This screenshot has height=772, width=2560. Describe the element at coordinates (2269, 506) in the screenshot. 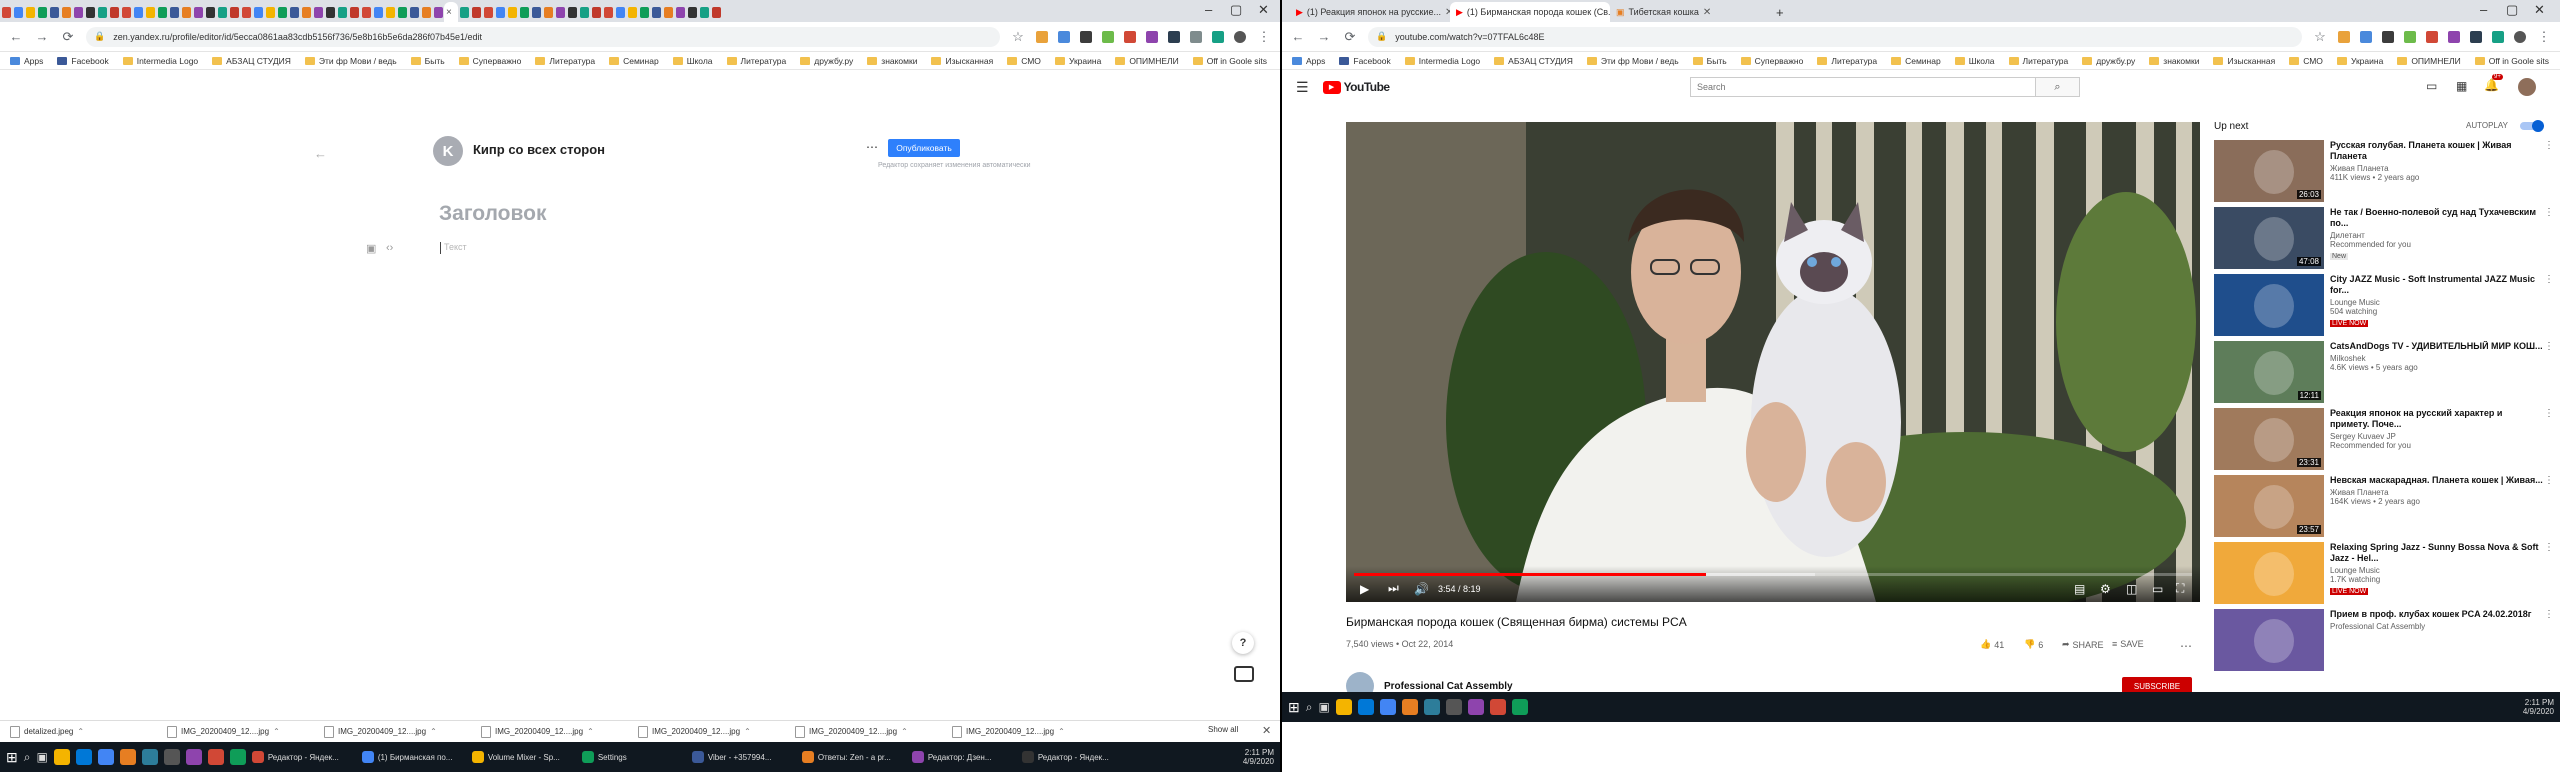

I see `video-thumbnail: 23:57` at that location.